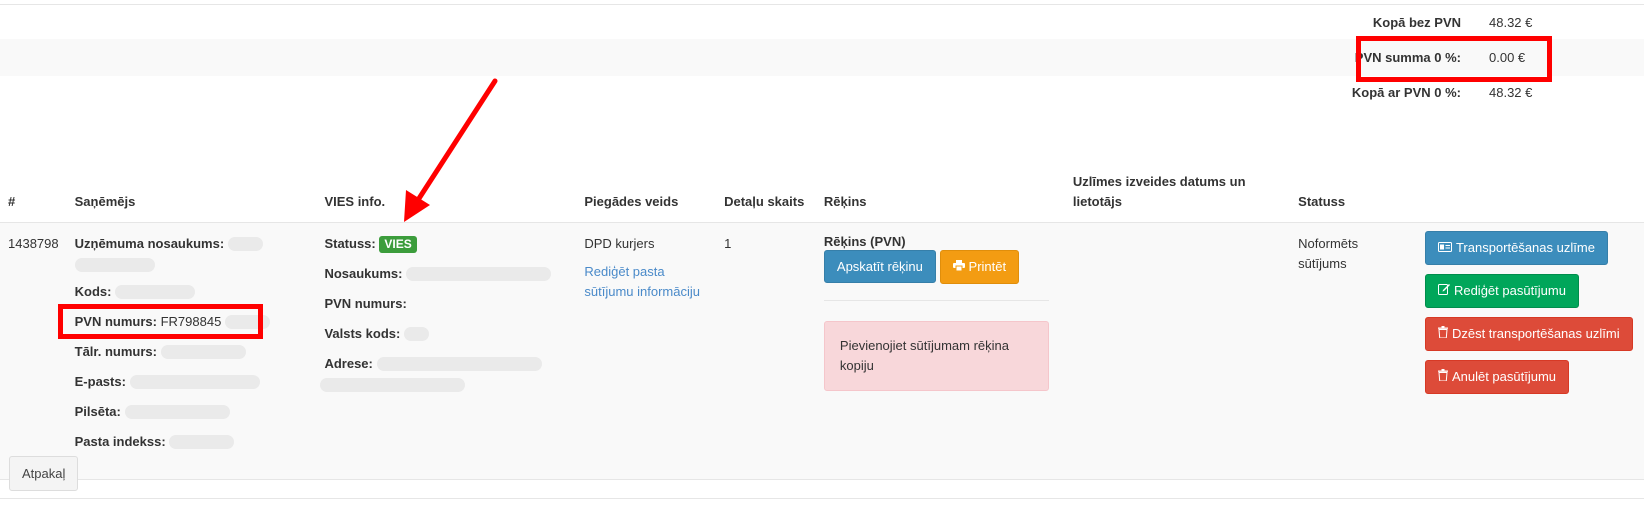 This screenshot has height=525, width=1644. Describe the element at coordinates (1406, 92) in the screenshot. I see `summary-gross-label: Kopā ar PVN 0 %:` at that location.